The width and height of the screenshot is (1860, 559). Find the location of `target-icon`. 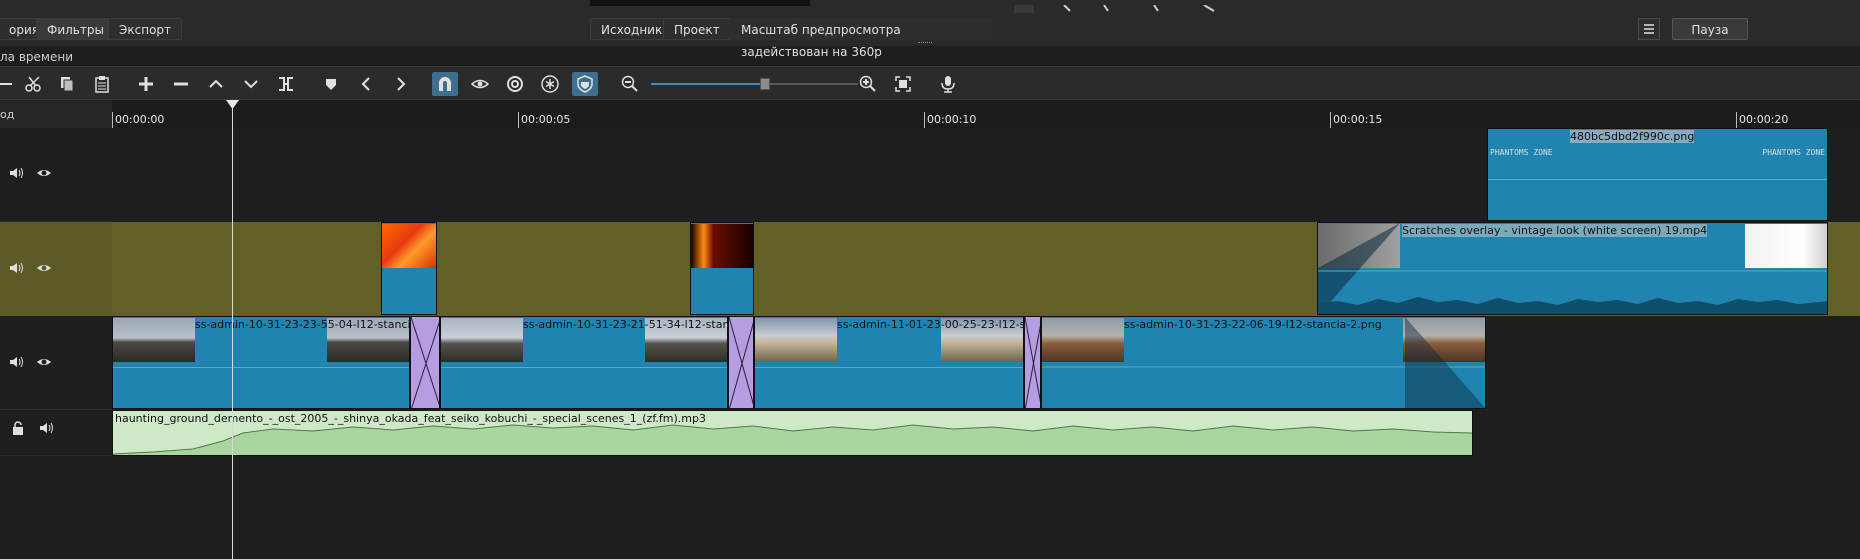

target-icon is located at coordinates (515, 84).